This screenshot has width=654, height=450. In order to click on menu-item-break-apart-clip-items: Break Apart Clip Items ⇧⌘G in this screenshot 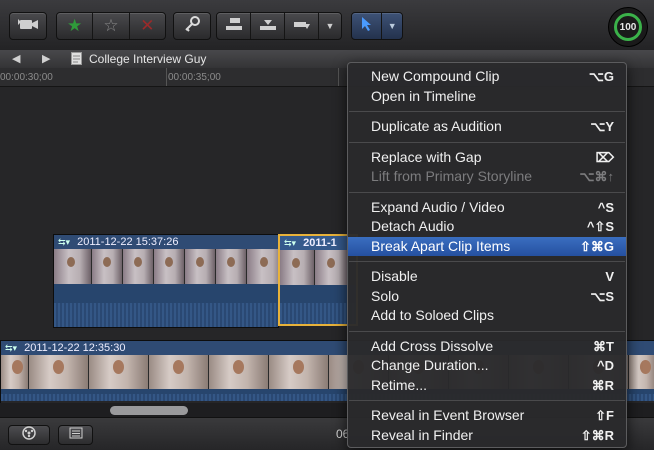, I will do `click(487, 246)`.